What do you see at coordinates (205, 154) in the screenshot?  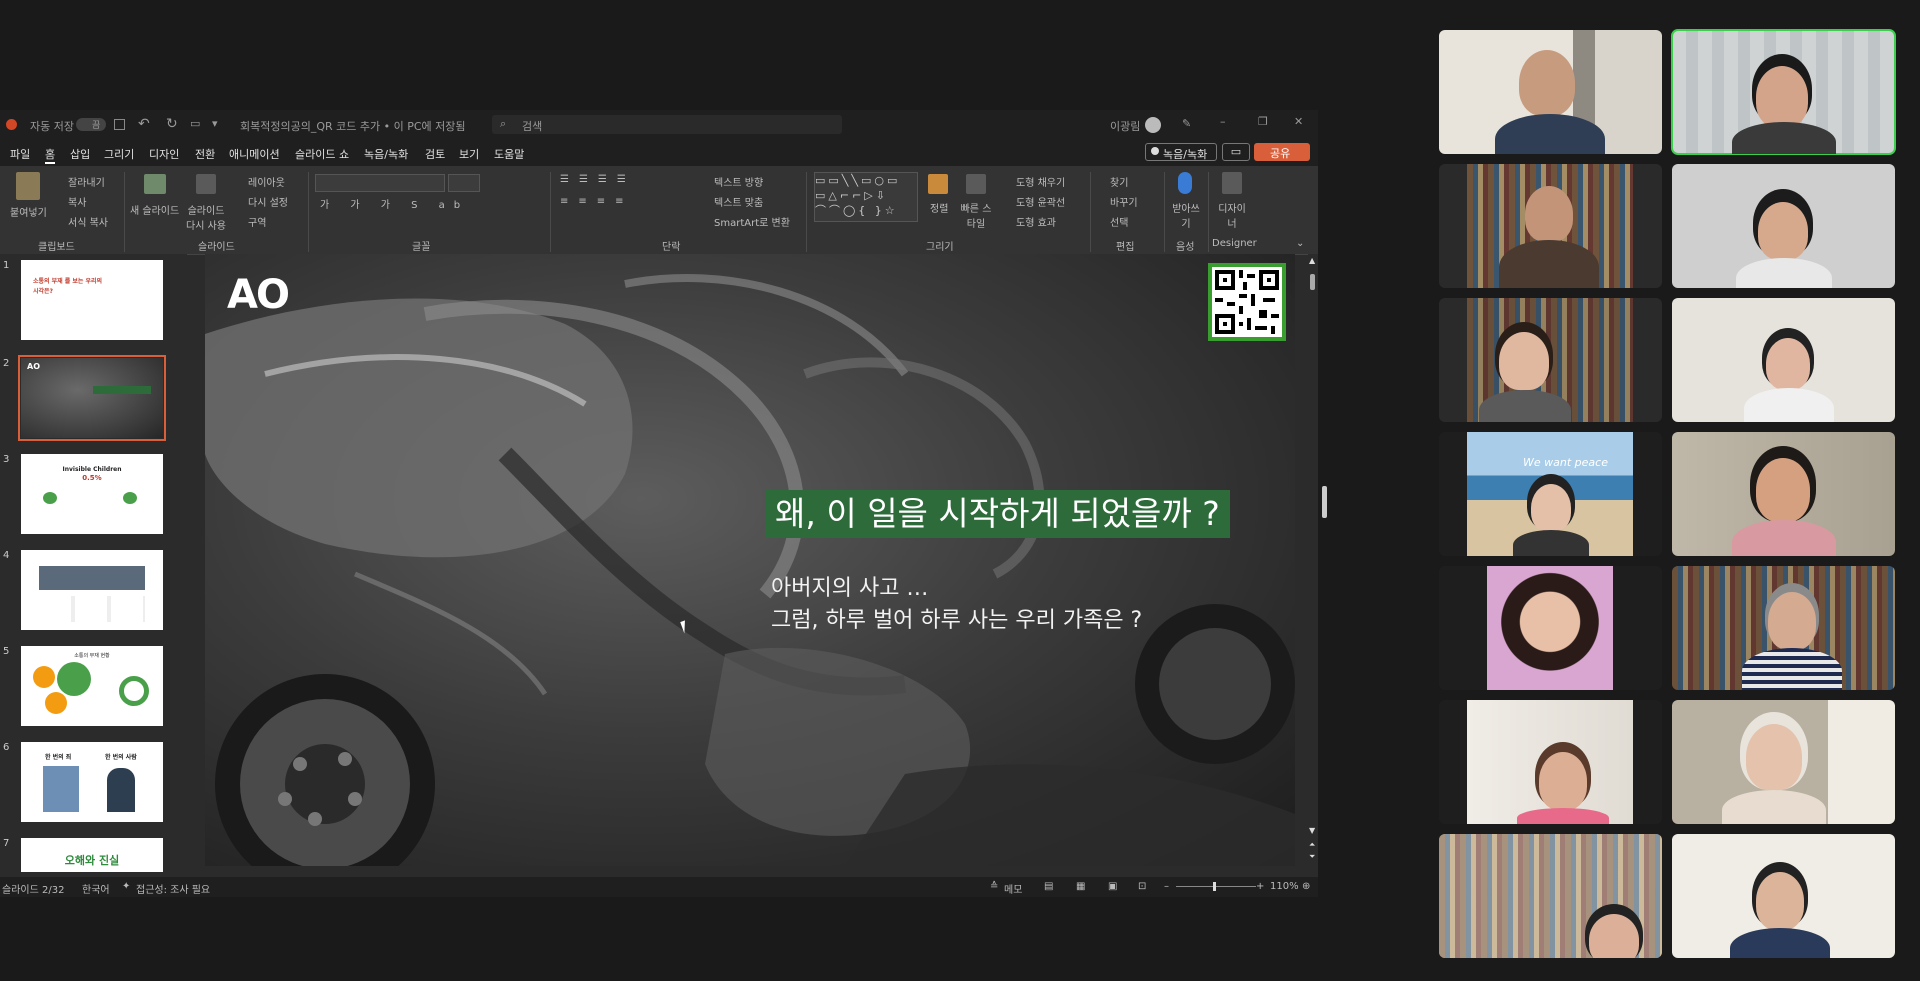 I see `menu-transitions: 전환` at bounding box center [205, 154].